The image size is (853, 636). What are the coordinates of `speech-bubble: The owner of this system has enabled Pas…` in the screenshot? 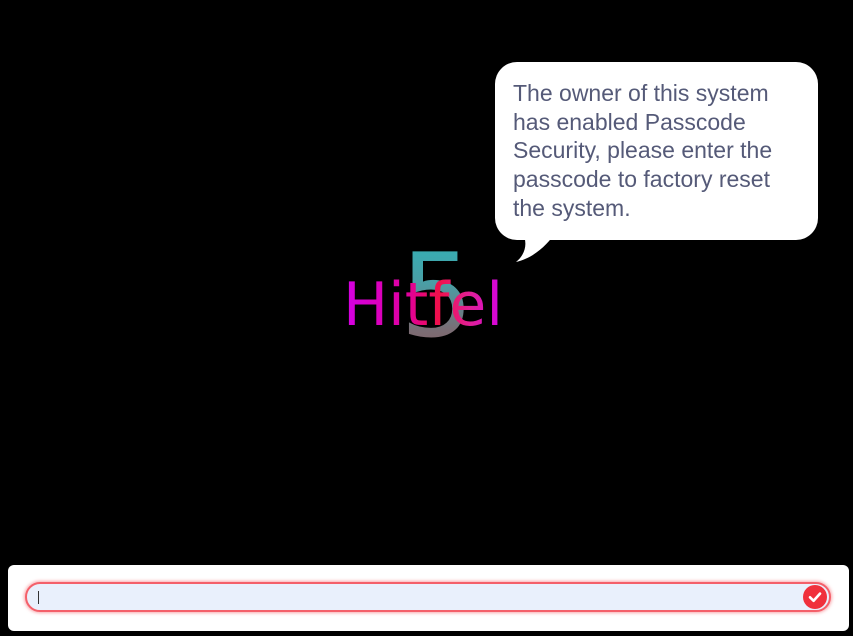 It's located at (656, 151).